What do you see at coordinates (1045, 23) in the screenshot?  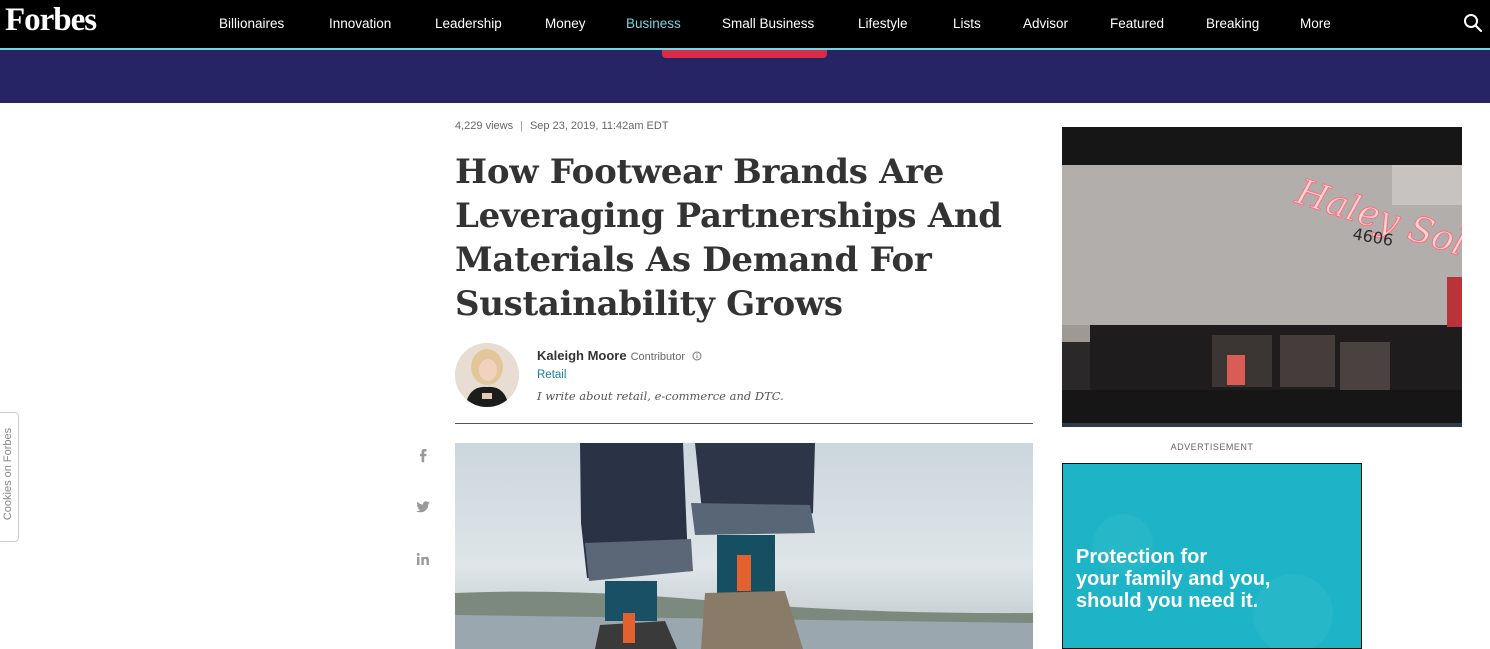 I see `nav-advisor: Advisor` at bounding box center [1045, 23].